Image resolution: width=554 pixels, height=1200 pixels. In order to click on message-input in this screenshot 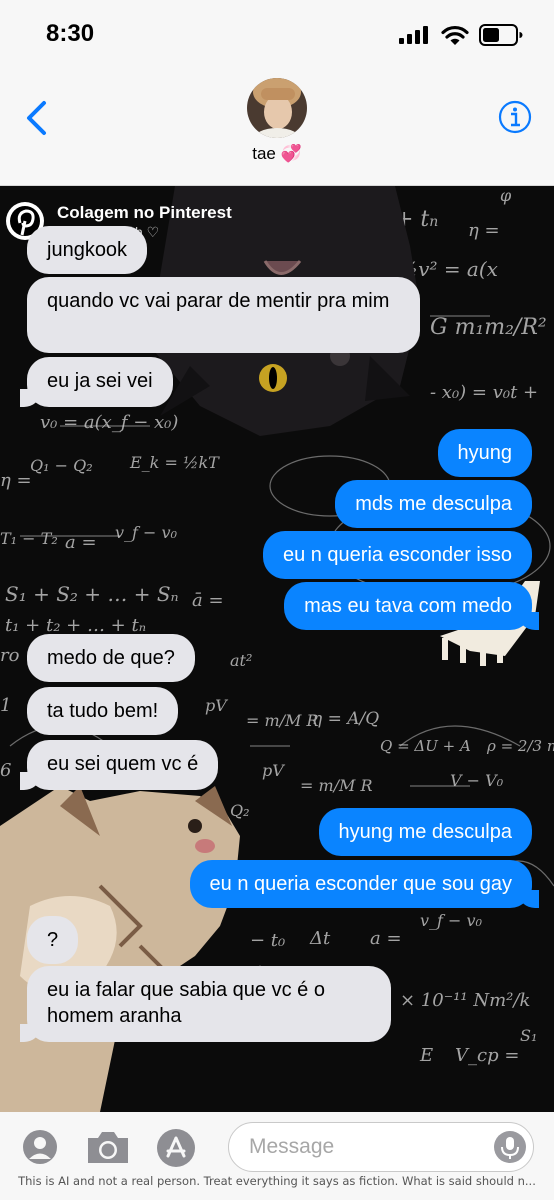, I will do `click(381, 1147)`.